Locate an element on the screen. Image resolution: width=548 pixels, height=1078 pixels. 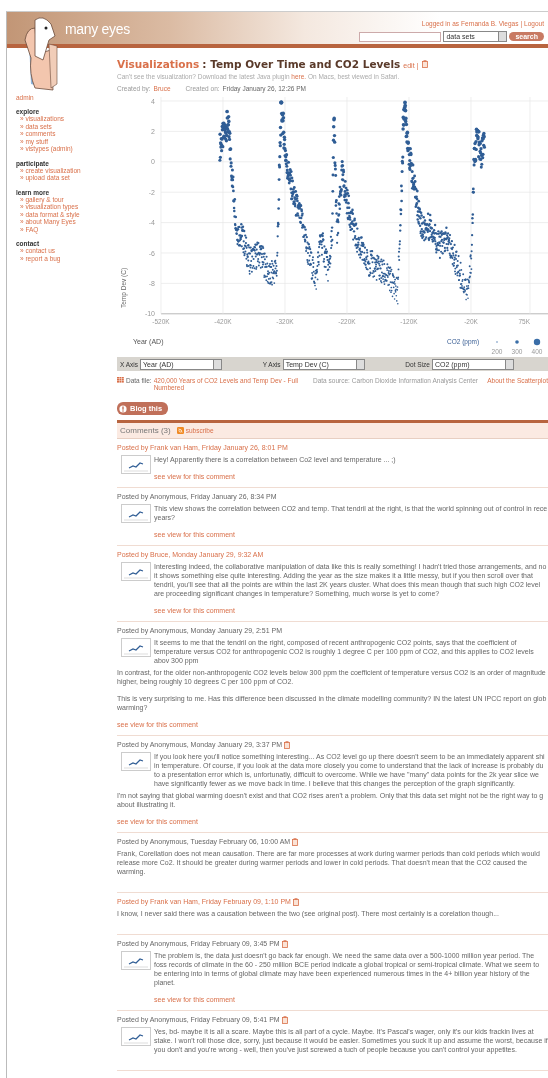
feed-icon is located at coordinates (180, 430).